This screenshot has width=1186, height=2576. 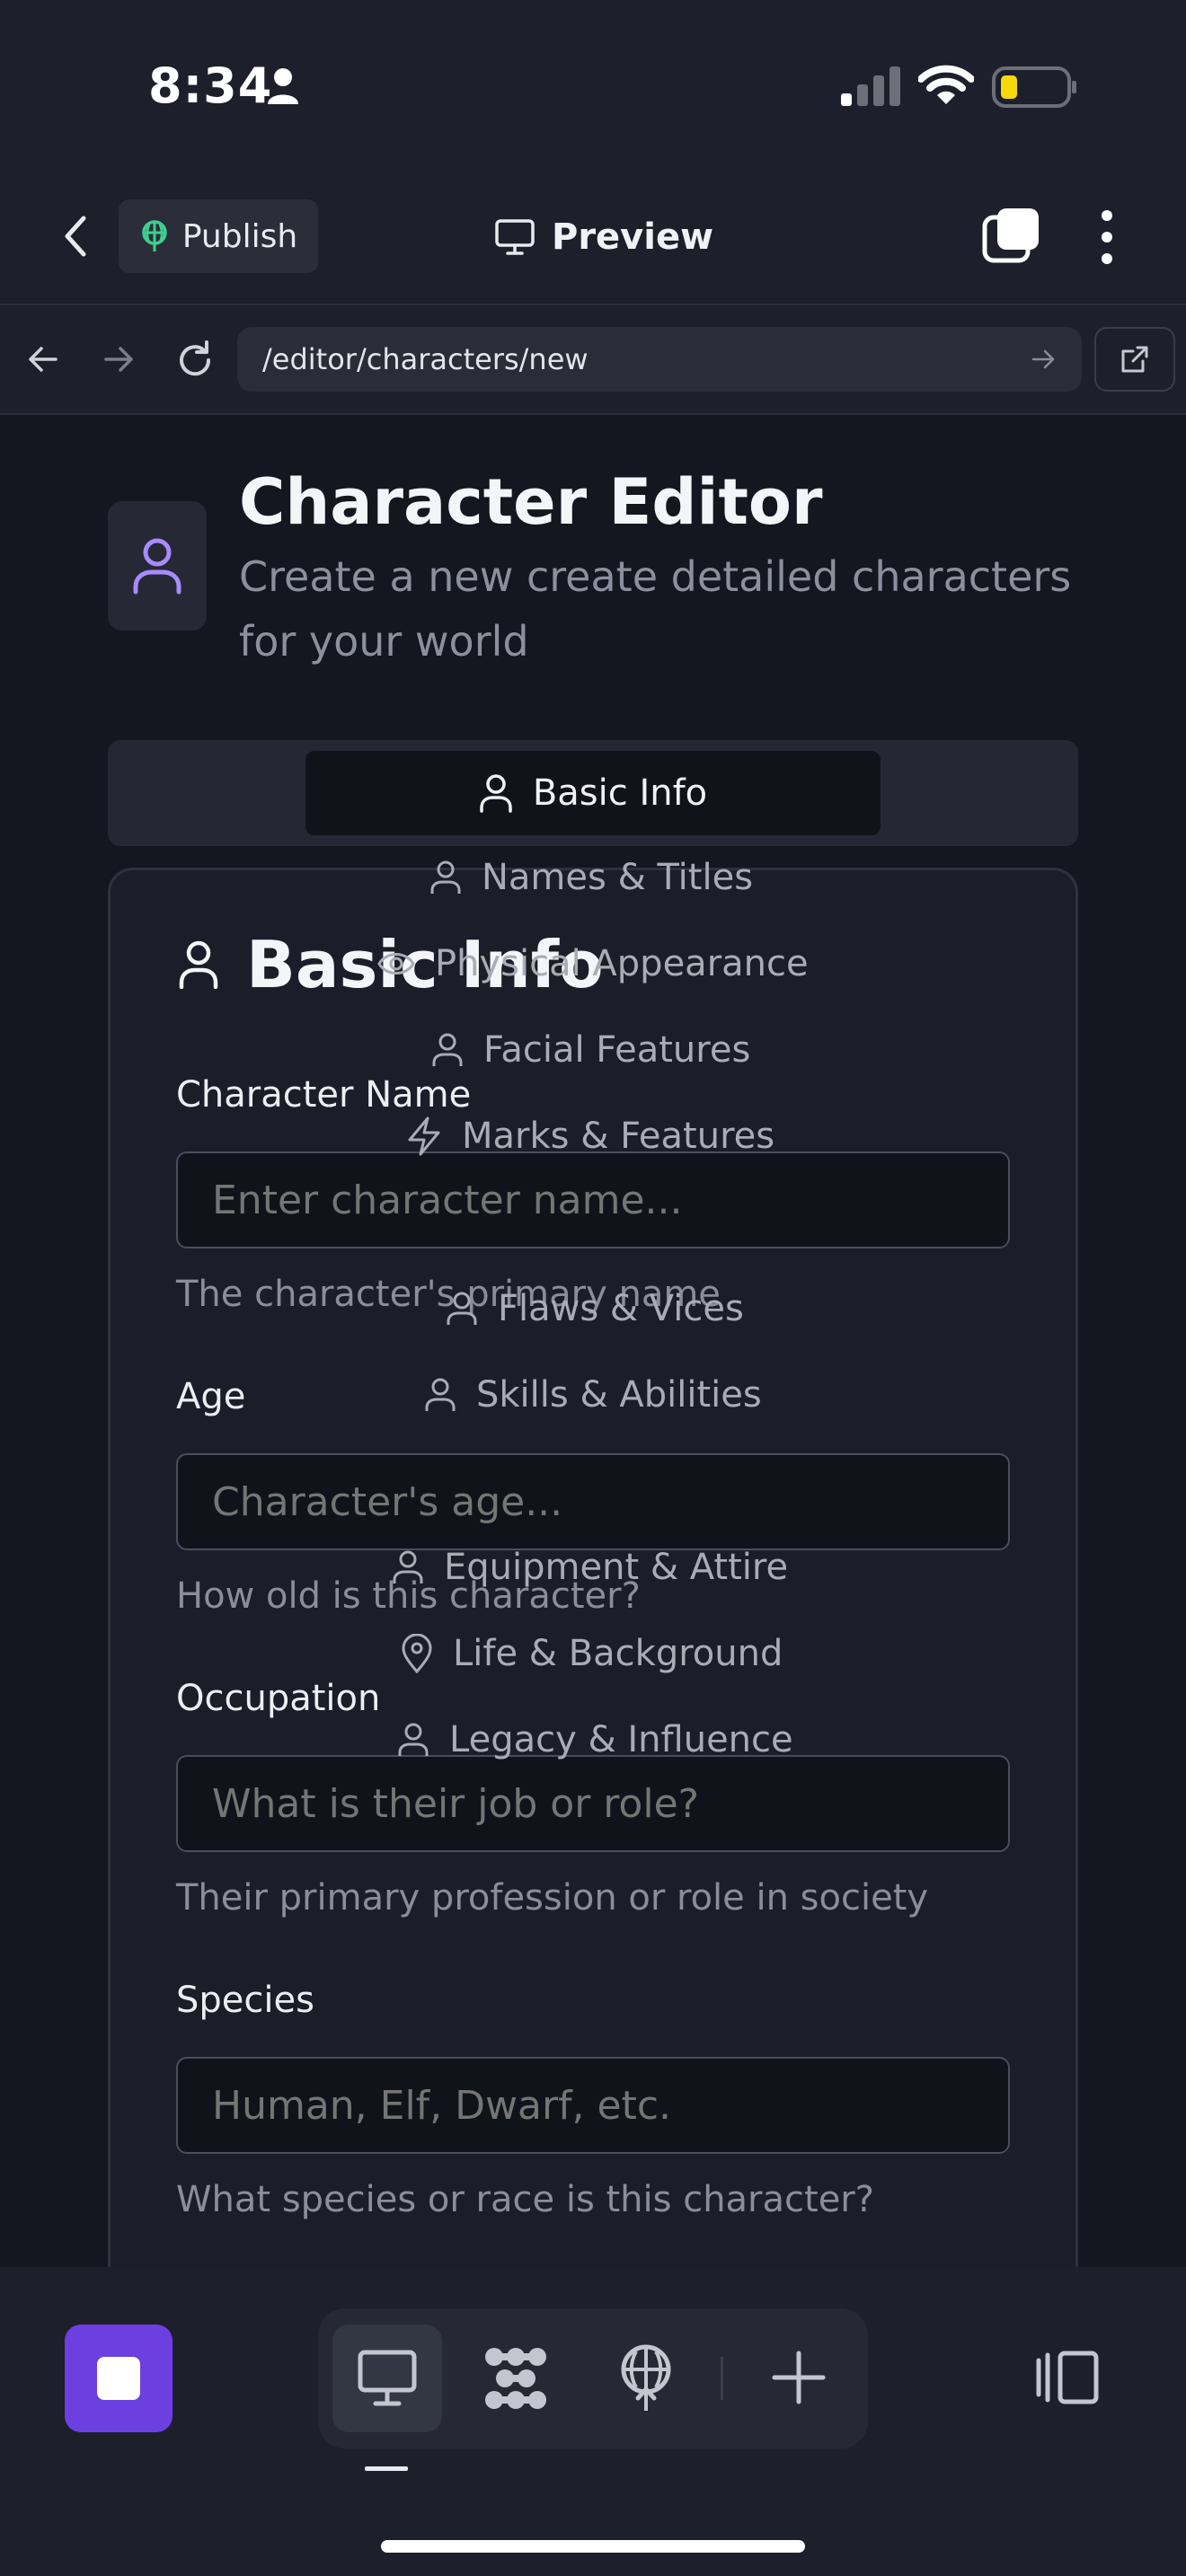 I want to click on switcher-divider, so click(x=722, y=2378).